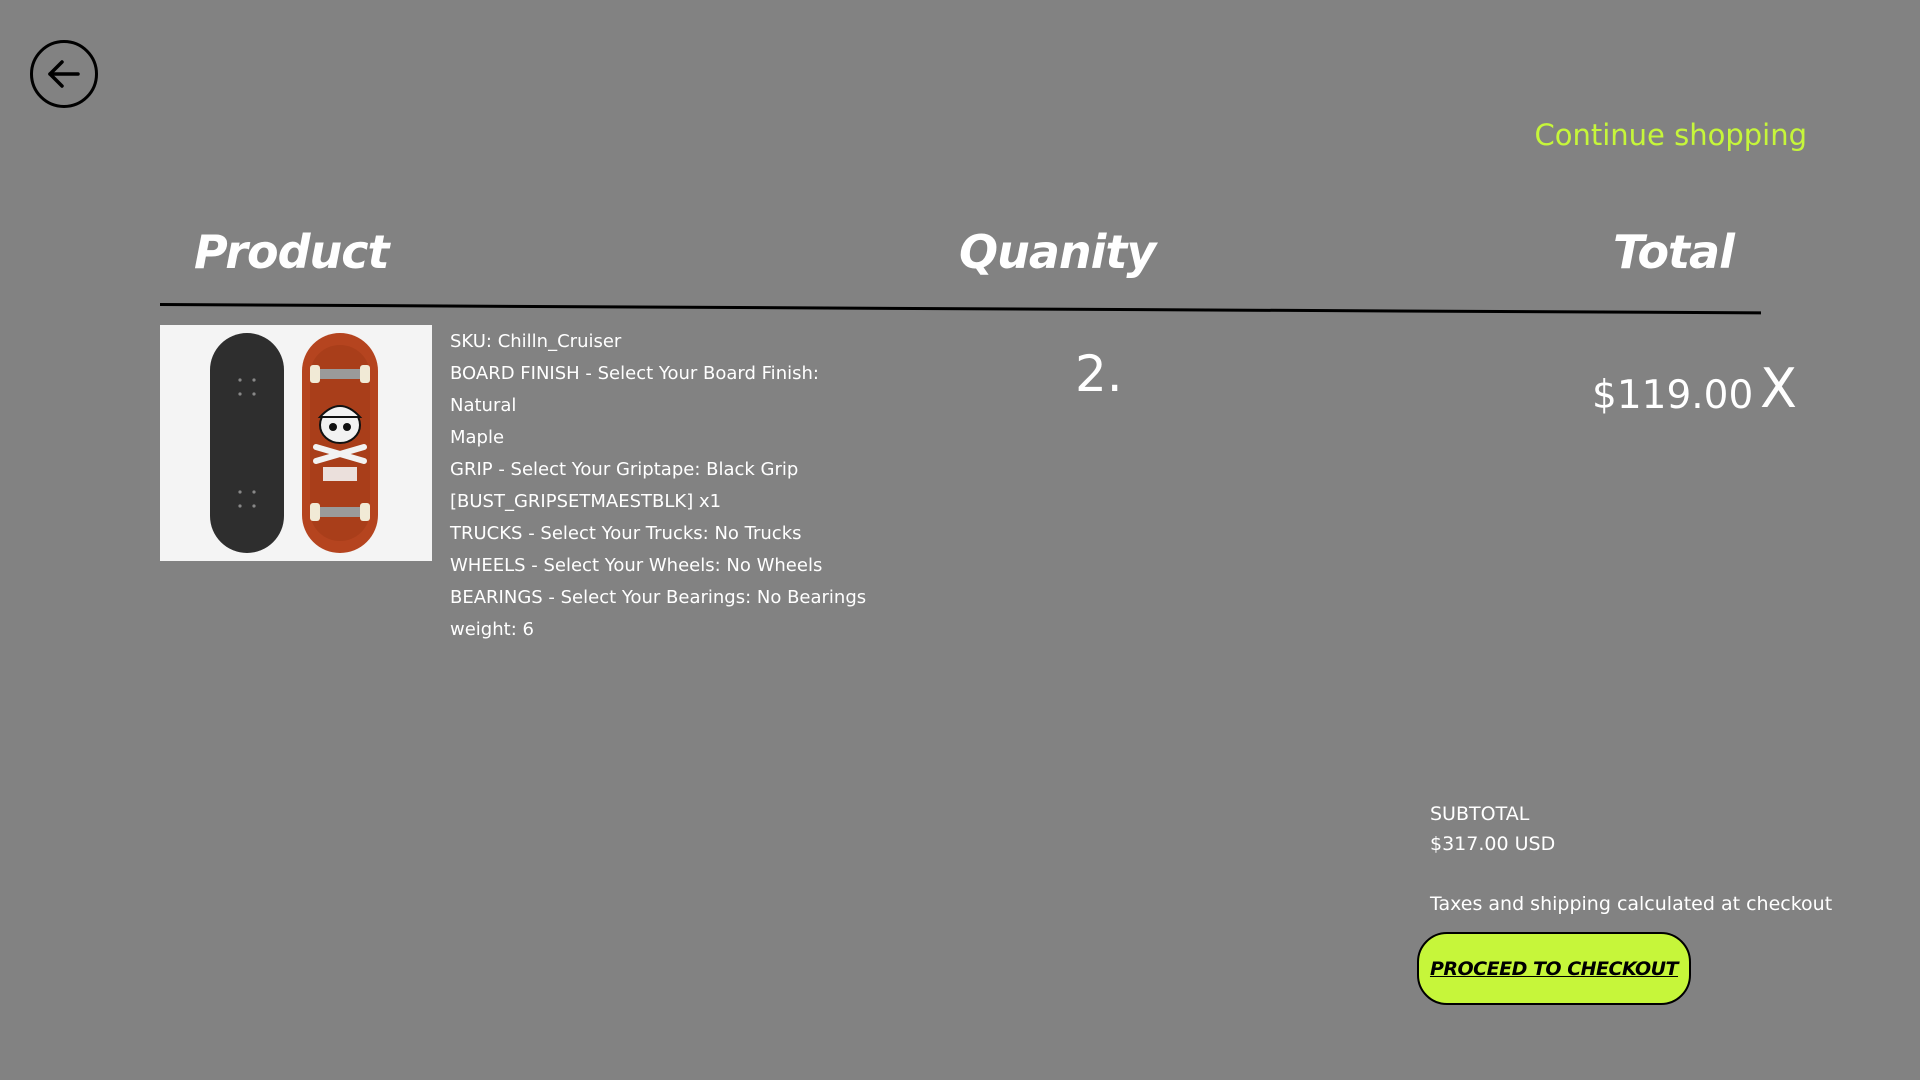 This screenshot has width=1920, height=1080. I want to click on subtotal-value: $317.00 USD, so click(1493, 844).